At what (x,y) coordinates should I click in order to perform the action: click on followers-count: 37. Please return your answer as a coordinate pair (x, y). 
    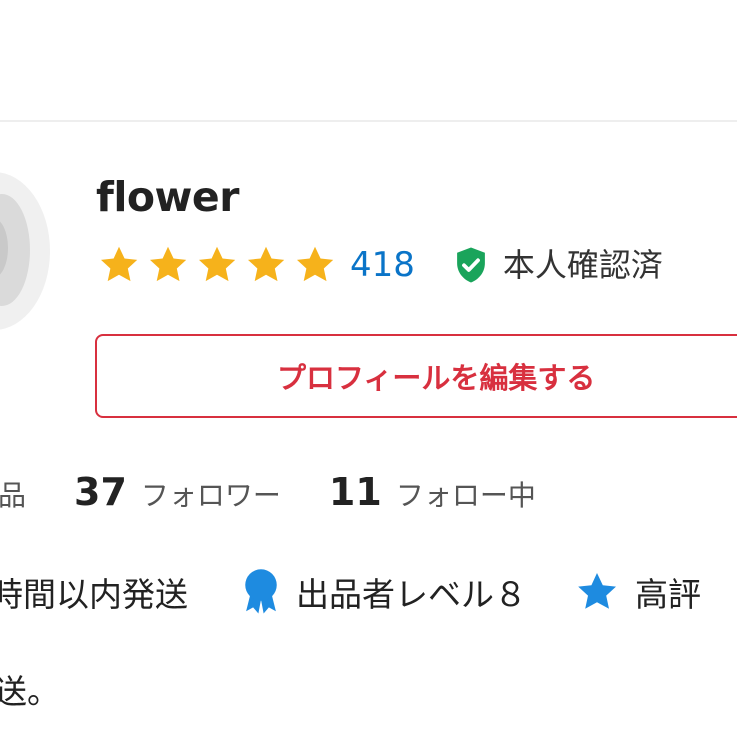
    Looking at the image, I should click on (100, 492).